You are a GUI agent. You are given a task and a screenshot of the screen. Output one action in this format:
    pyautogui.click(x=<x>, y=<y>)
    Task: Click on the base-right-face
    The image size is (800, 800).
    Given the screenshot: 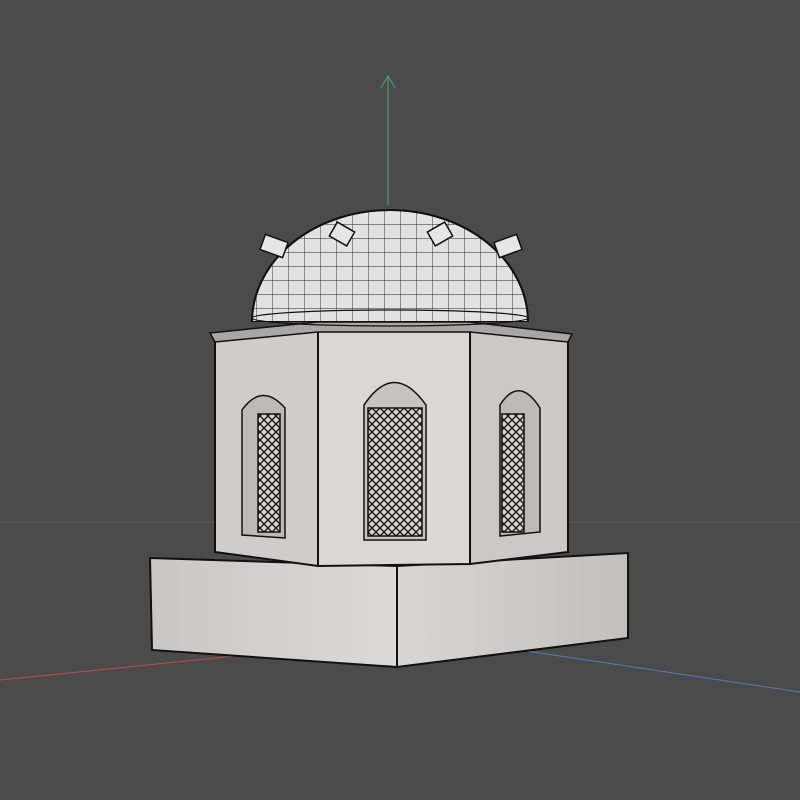 What is the action you would take?
    pyautogui.click(x=512, y=610)
    